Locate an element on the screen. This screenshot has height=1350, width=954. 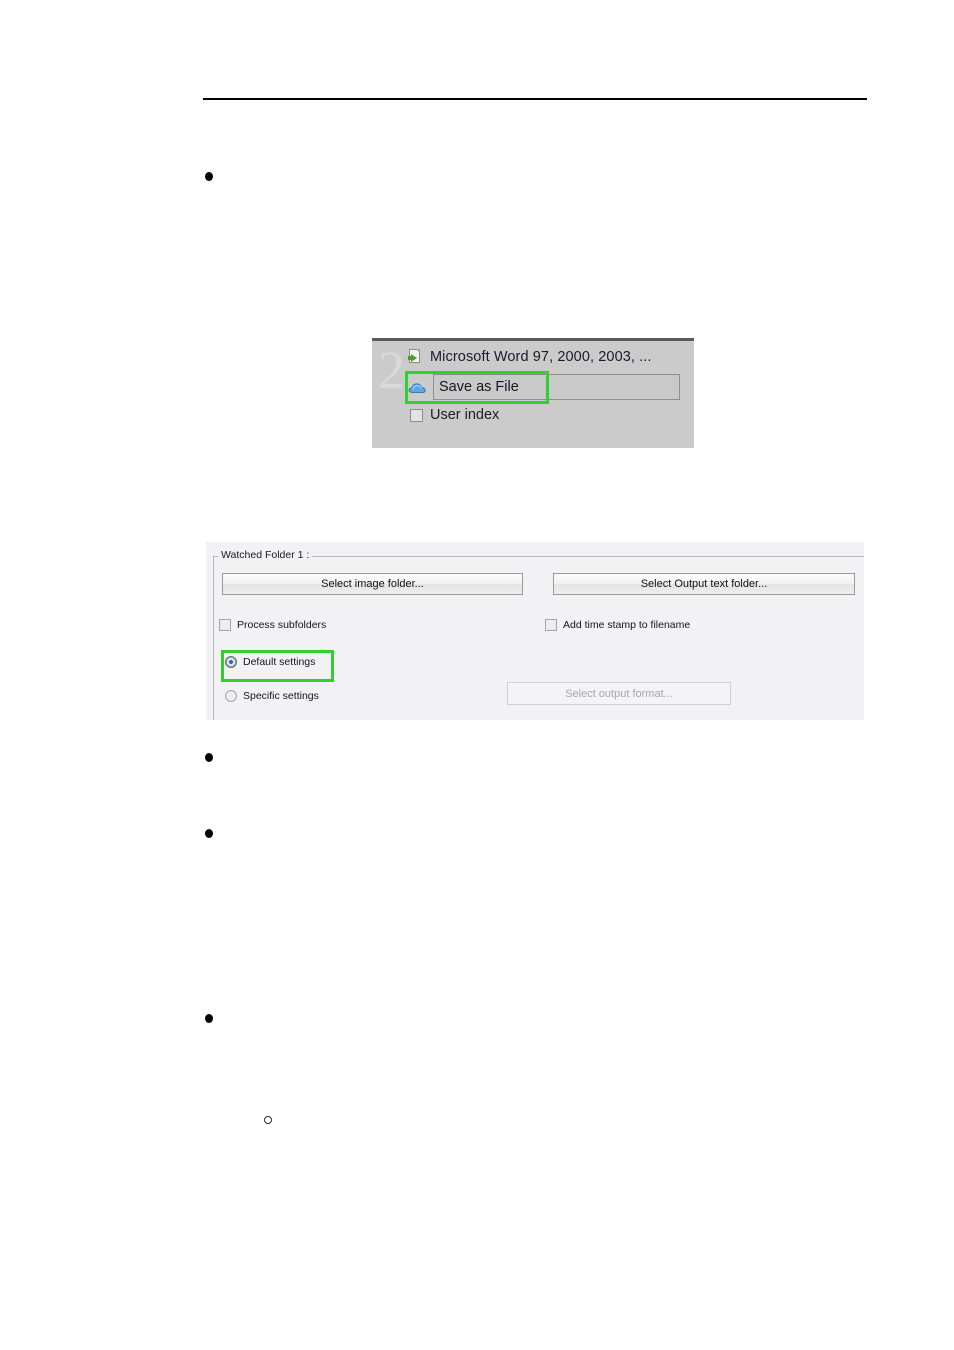
specific-settings-radio is located at coordinates (231, 696).